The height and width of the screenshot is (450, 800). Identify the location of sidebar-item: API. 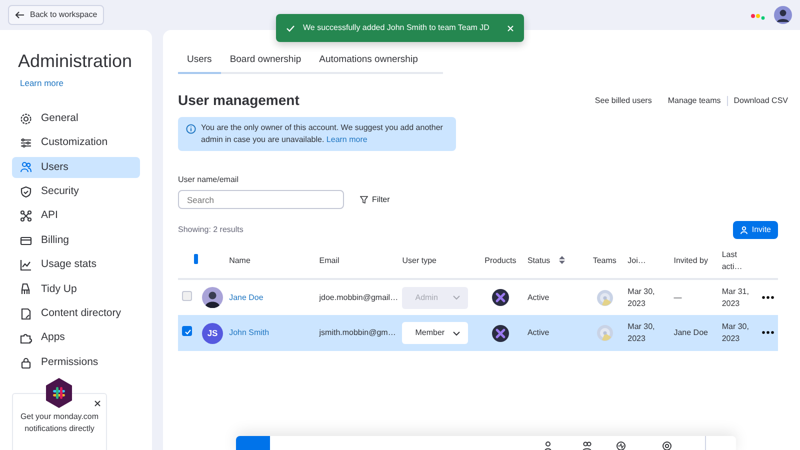
(76, 216).